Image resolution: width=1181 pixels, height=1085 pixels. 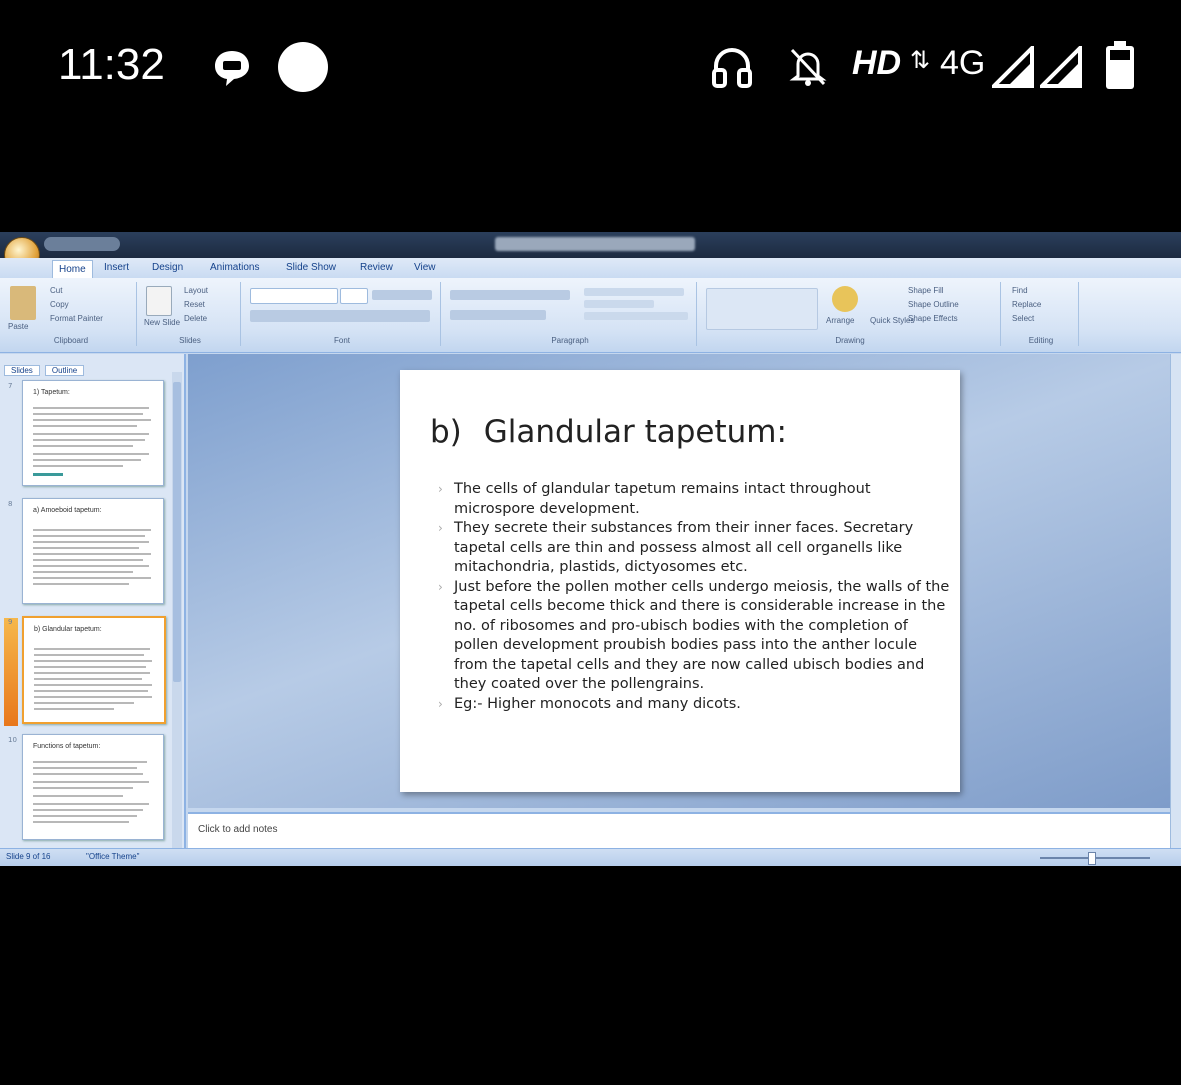 I want to click on shape-effects-button: Shape Effects, so click(x=933, y=318).